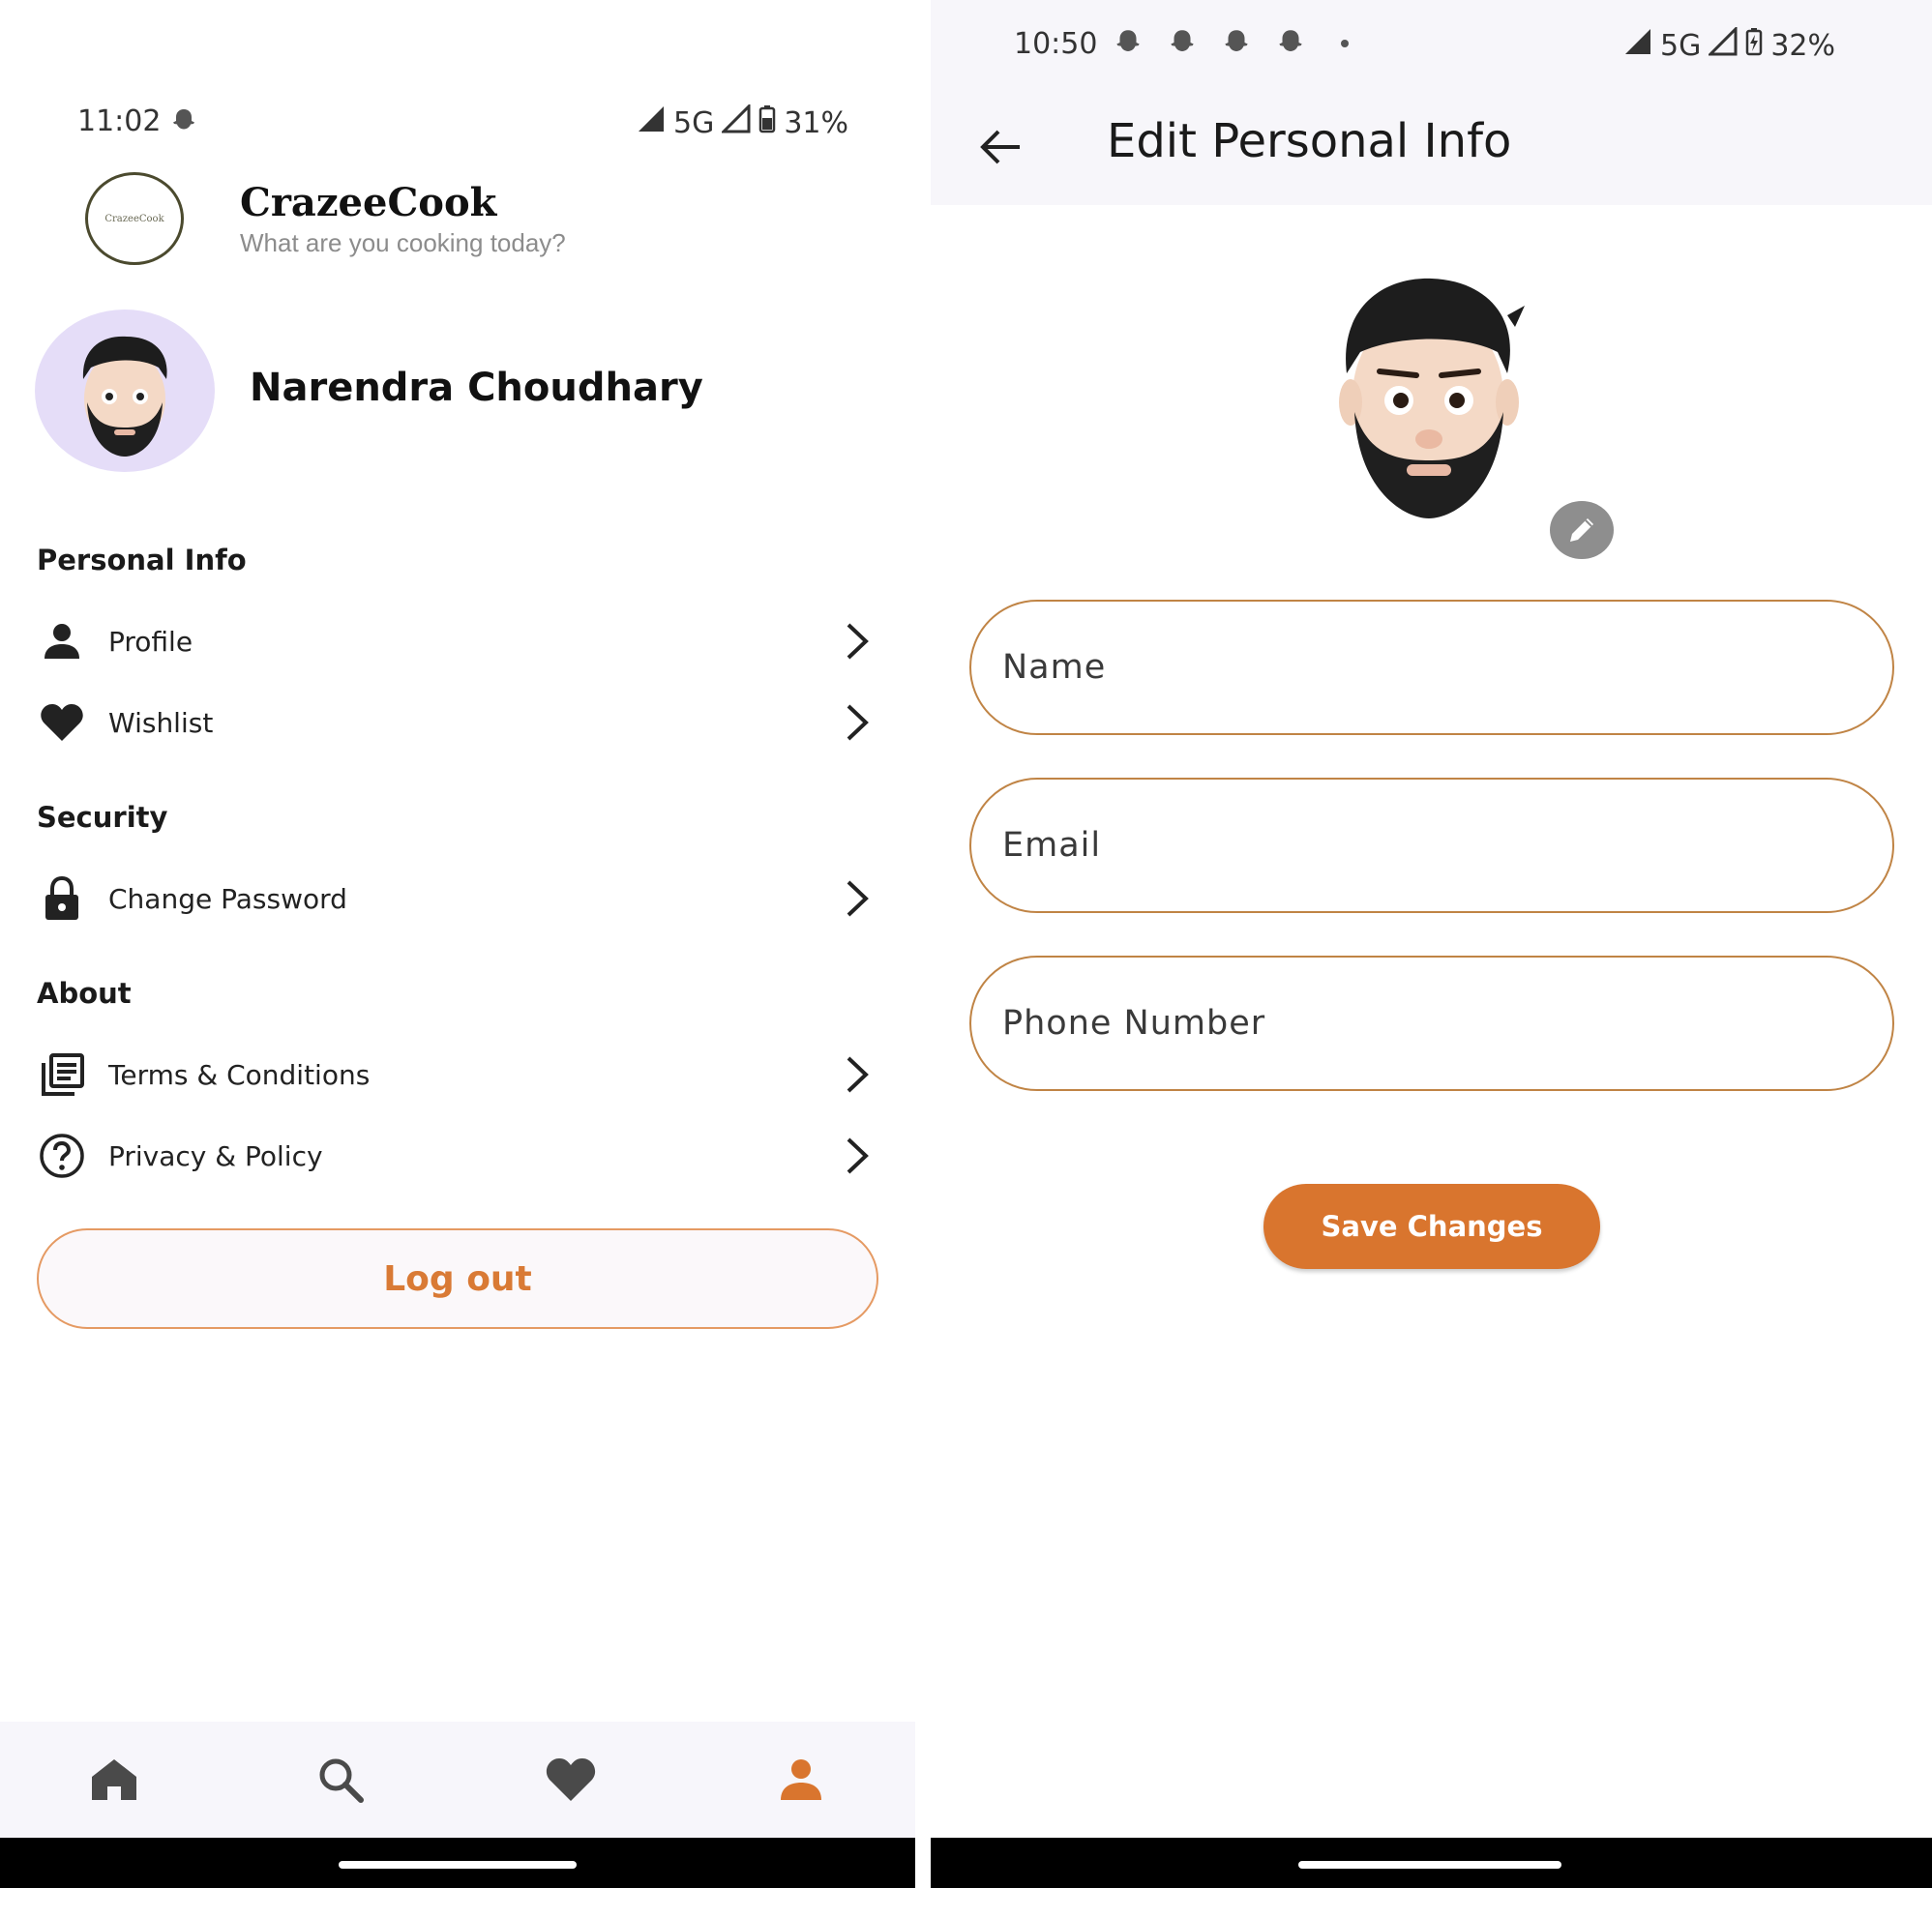 The height and width of the screenshot is (1918, 1932). What do you see at coordinates (1803, 45) in the screenshot?
I see `battery-level: 32%` at bounding box center [1803, 45].